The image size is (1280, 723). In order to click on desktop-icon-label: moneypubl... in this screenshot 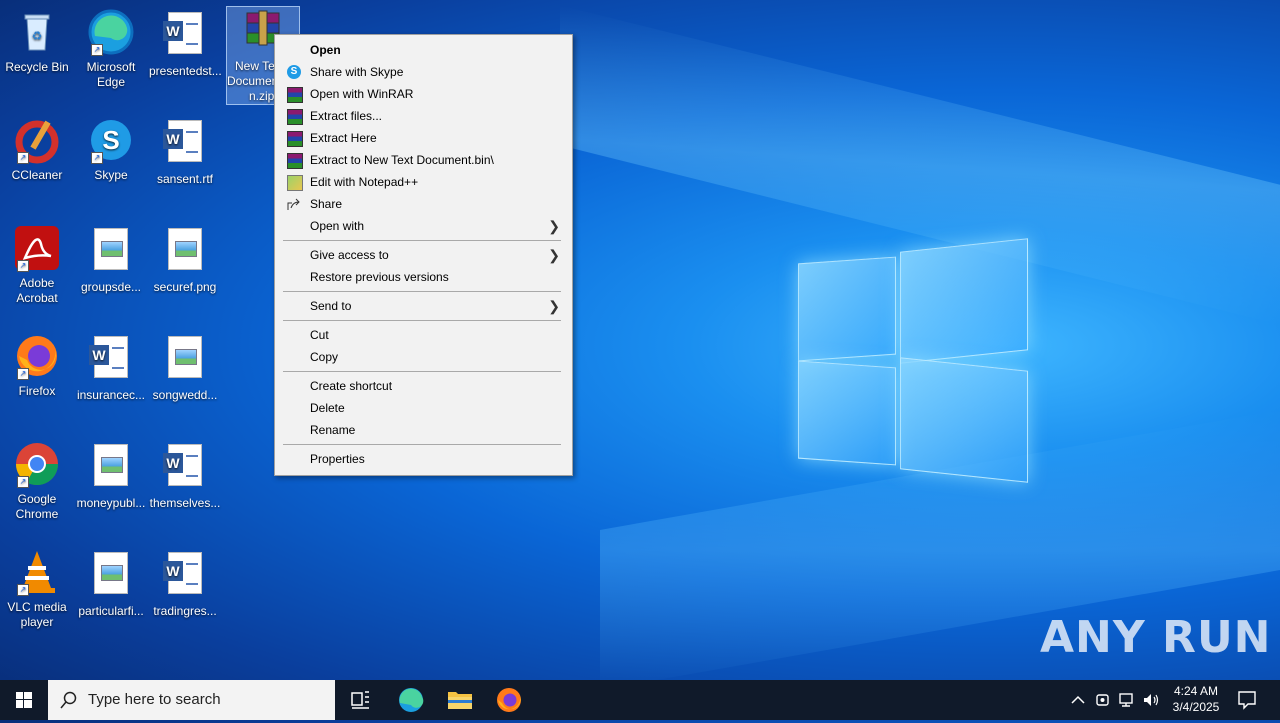, I will do `click(111, 503)`.